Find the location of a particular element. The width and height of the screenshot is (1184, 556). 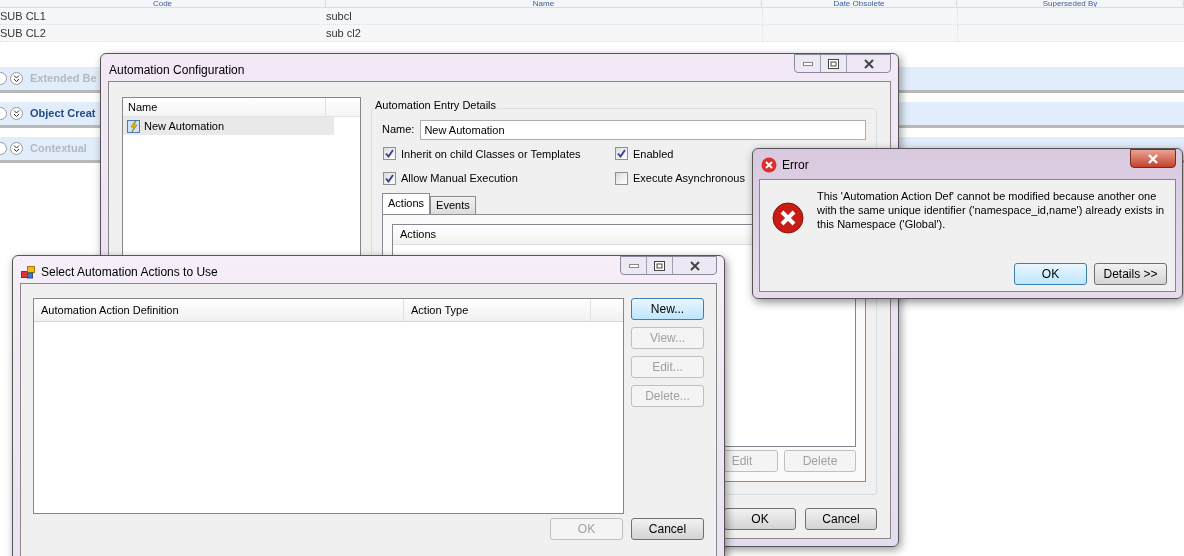

column-header: Superseded By is located at coordinates (1070, 3).